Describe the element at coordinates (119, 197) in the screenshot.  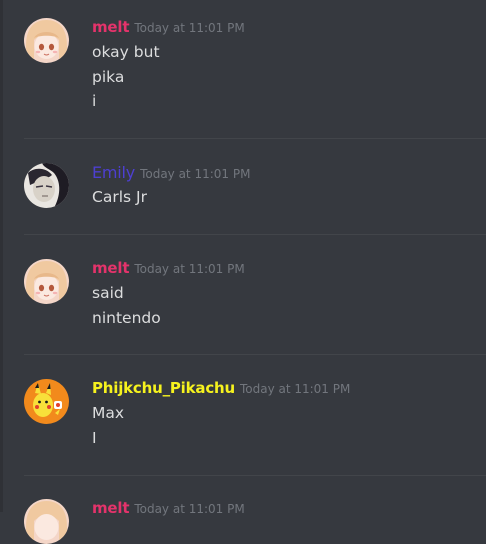
I see `message-line: Carls Jr` at that location.